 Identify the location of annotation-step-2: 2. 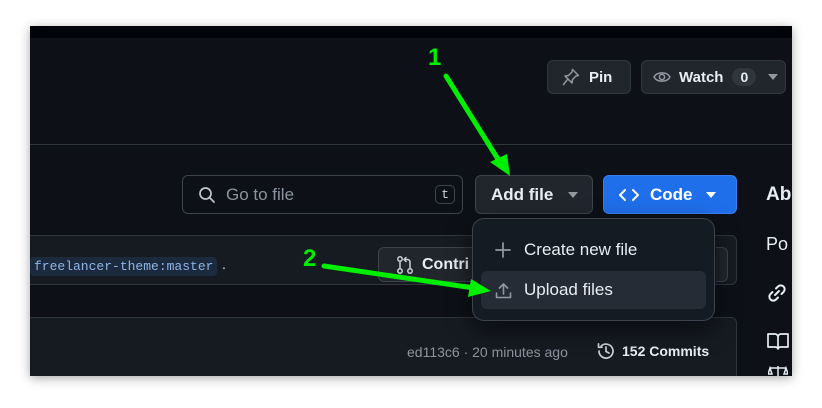
(310, 258).